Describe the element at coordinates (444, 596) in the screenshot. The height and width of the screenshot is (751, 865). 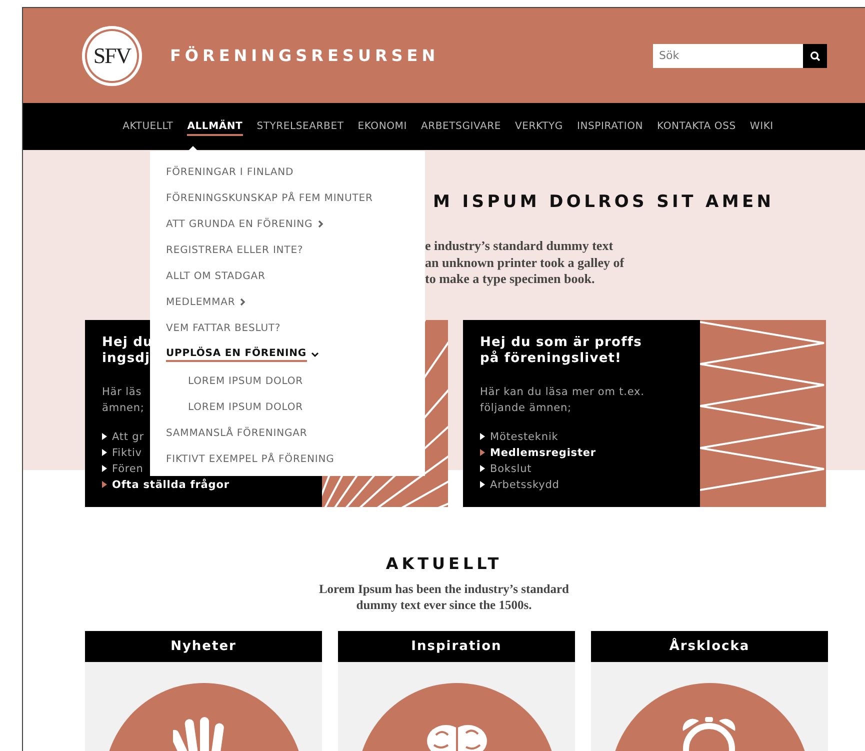
I see `section-intro: Lorem Ipsum has been the industry’s standard dummy text ever since the 1500s.` at that location.